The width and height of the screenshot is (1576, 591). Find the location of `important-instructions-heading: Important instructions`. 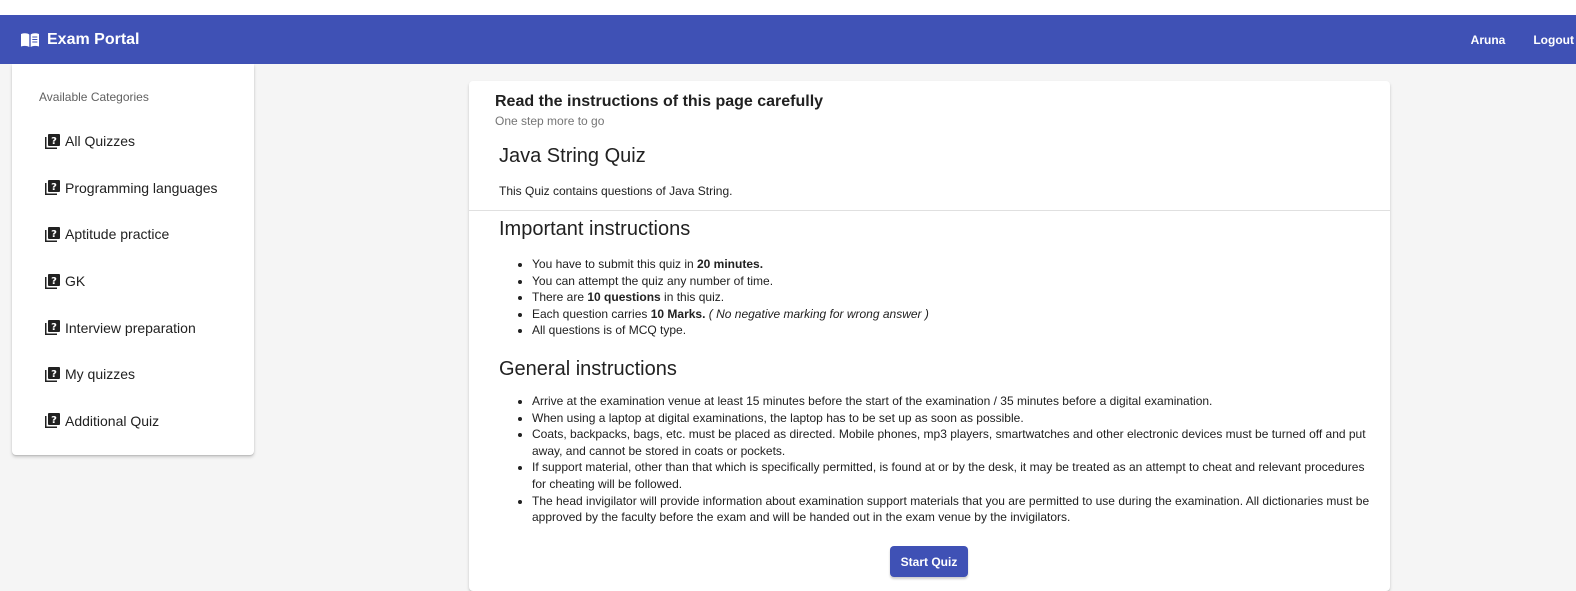

important-instructions-heading: Important instructions is located at coordinates (595, 229).